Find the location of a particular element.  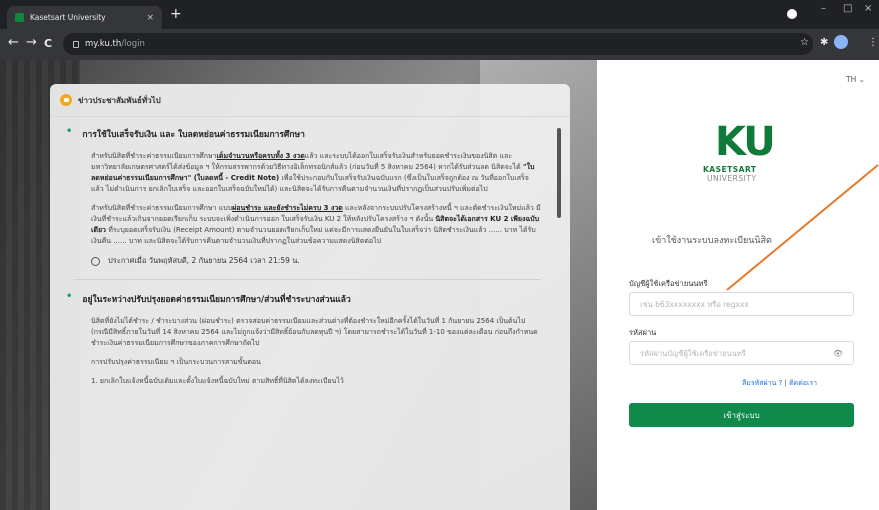

username-input is located at coordinates (741, 304).